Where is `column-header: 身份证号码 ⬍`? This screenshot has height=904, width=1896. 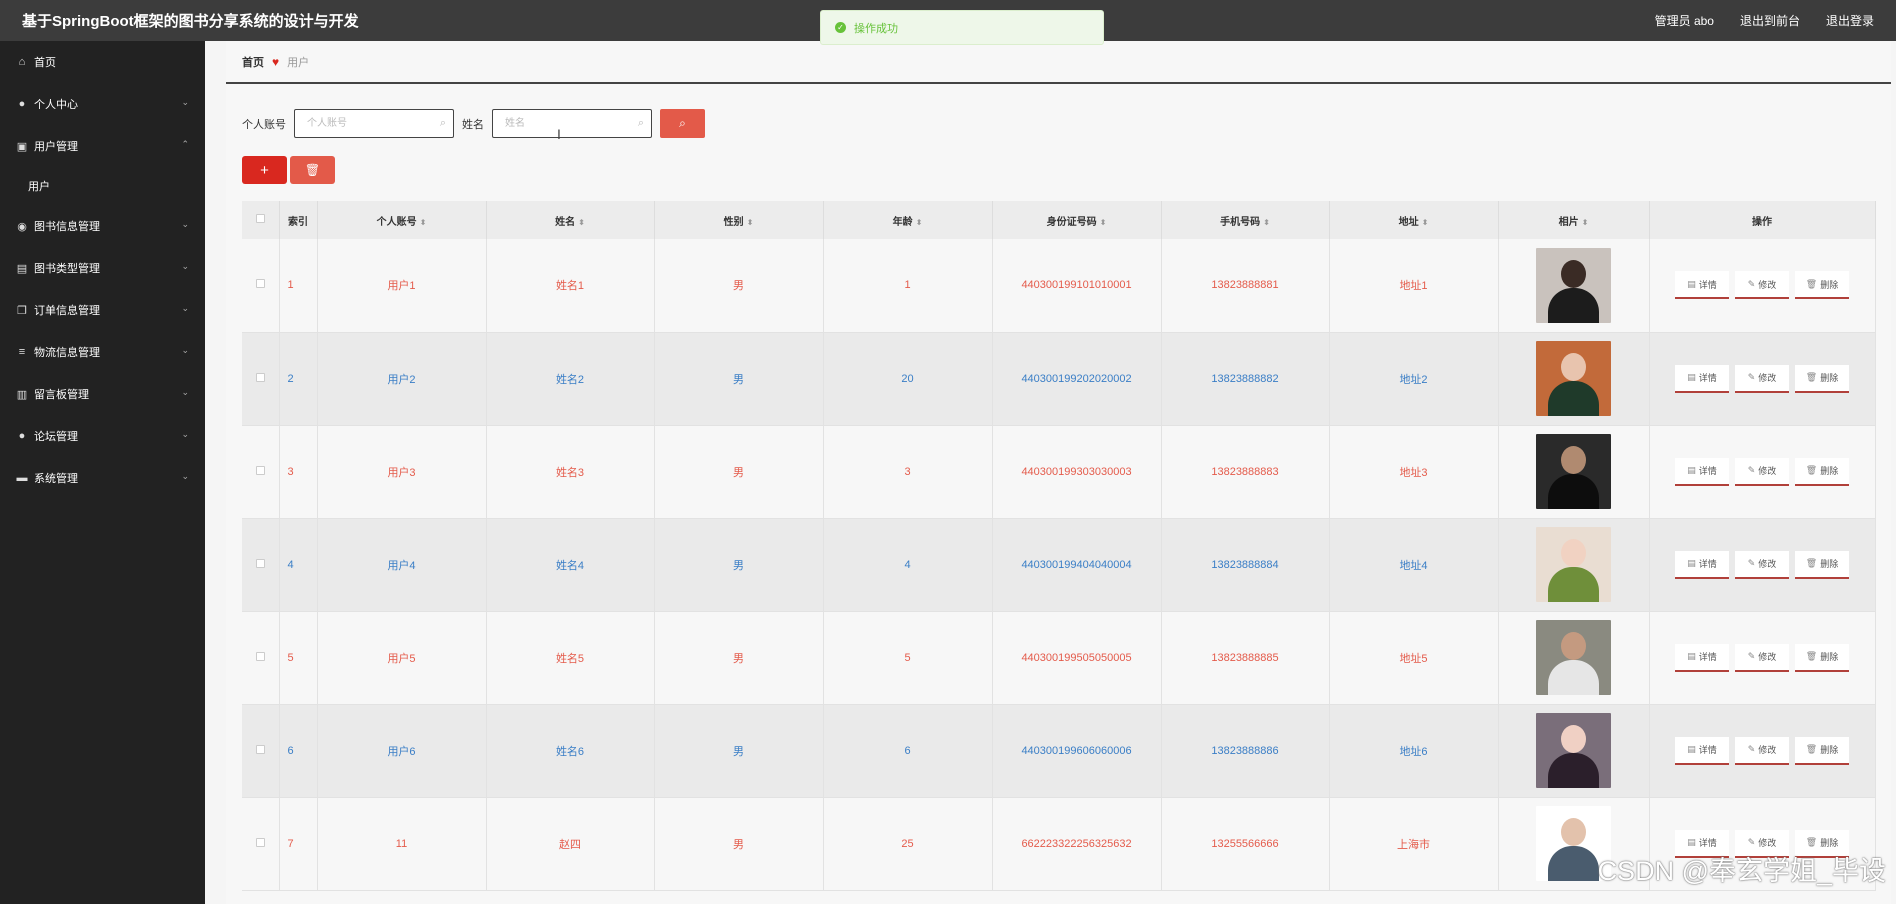
column-header: 身份证号码 ⬍ is located at coordinates (1077, 220).